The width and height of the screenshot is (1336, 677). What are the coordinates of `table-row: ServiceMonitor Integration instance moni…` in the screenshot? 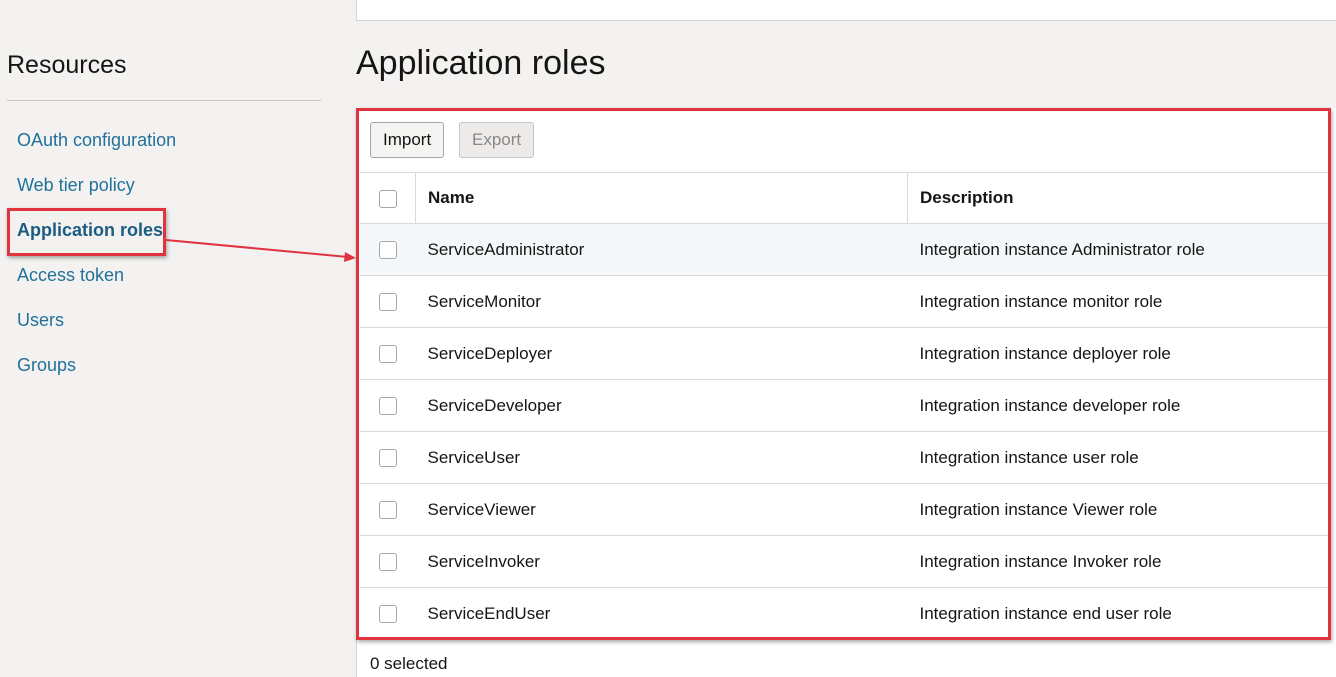 It's located at (844, 301).